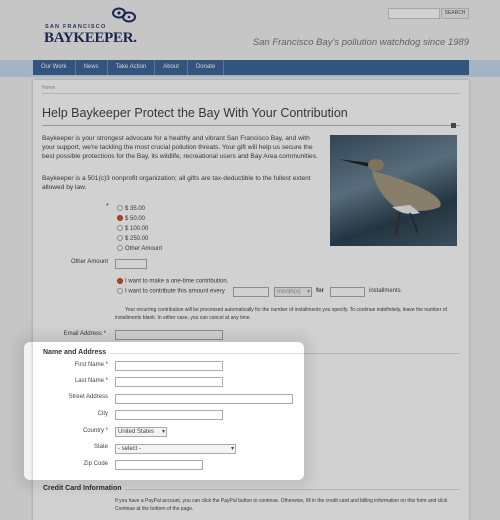 The width and height of the screenshot is (500, 520). What do you see at coordinates (89, 262) in the screenshot?
I see `other-amount-label: Other Amount` at bounding box center [89, 262].